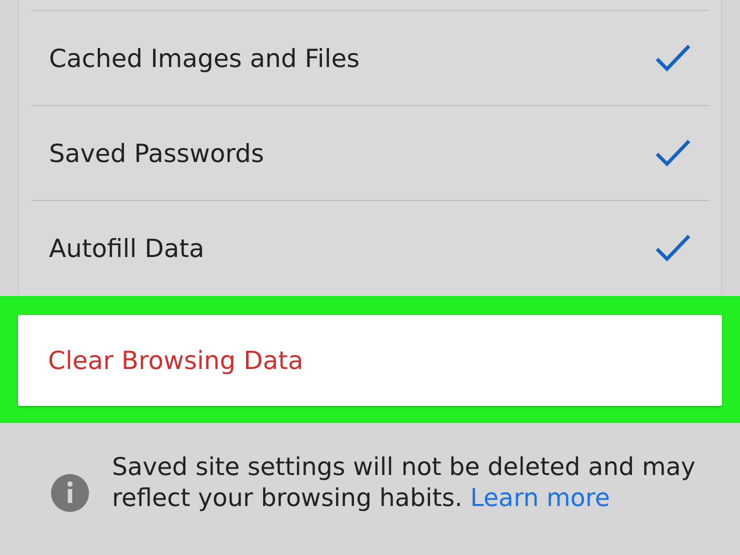  What do you see at coordinates (404, 482) in the screenshot?
I see `info-note: Saved site settings will not be deleted and may reflect your browsing habits. Learn more` at bounding box center [404, 482].